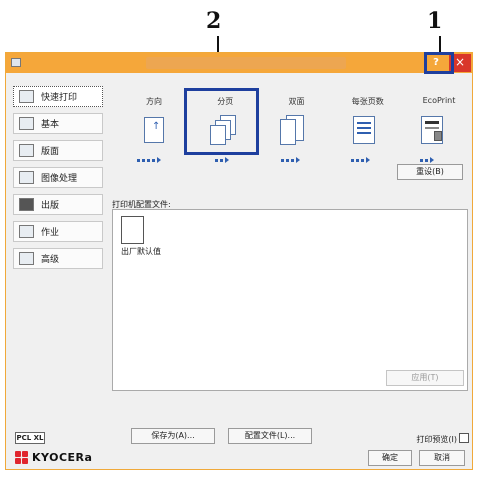  What do you see at coordinates (433, 133) in the screenshot?
I see `ecoprint-icon` at bounding box center [433, 133].